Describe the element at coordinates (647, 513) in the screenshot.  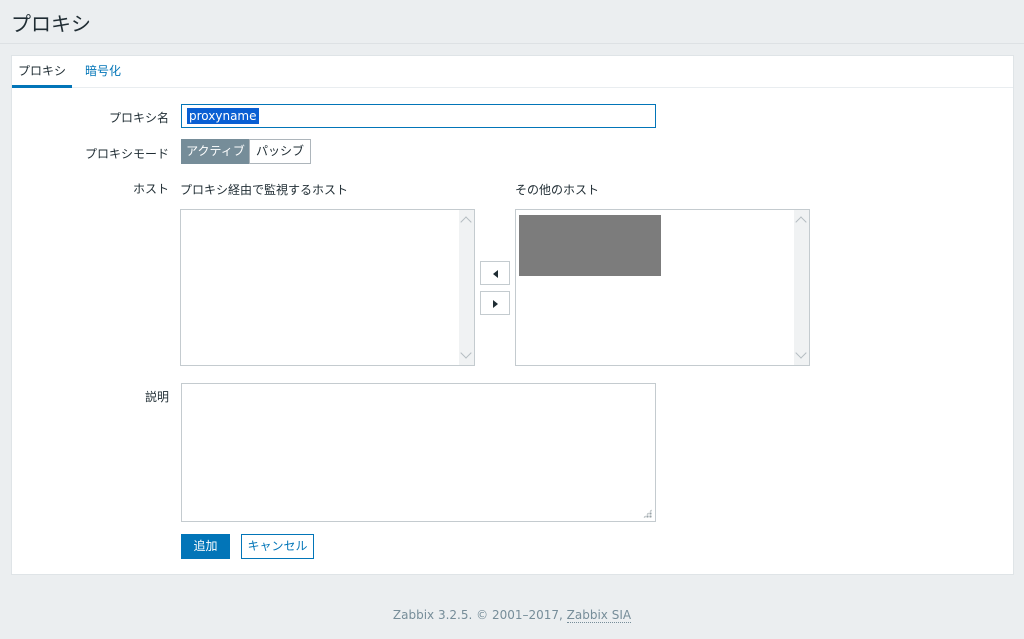
I see `resize-grip-icon` at that location.